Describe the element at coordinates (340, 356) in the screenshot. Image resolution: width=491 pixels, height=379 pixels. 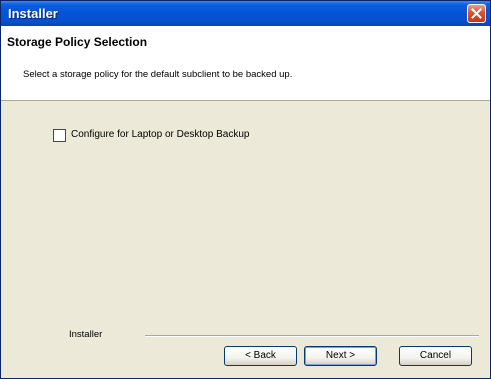
I see `next-button: Next >` at that location.